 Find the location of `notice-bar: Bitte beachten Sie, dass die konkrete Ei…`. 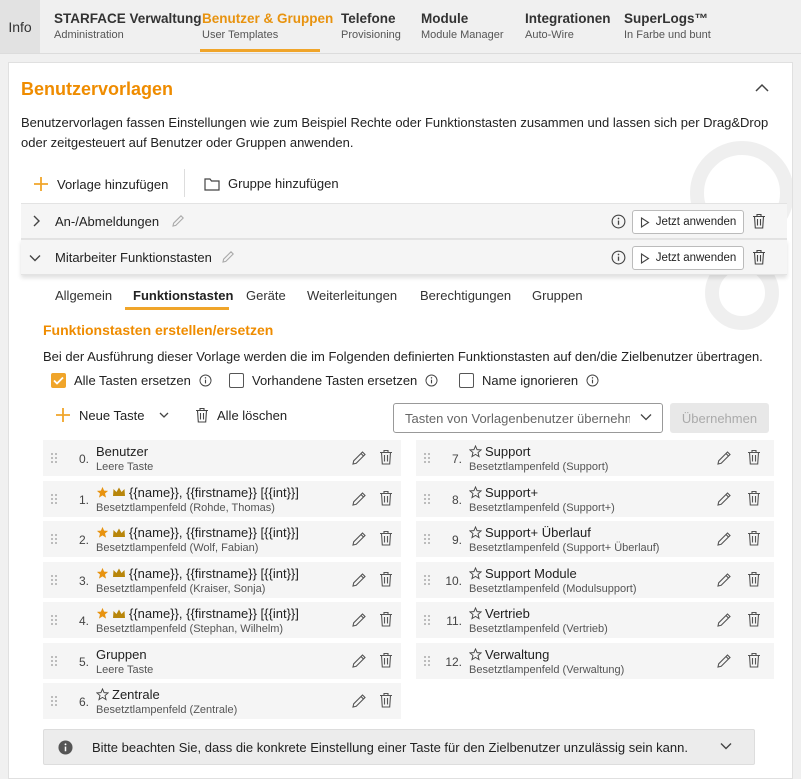

notice-bar: Bitte beachten Sie, dass die konkrete Ei… is located at coordinates (399, 747).